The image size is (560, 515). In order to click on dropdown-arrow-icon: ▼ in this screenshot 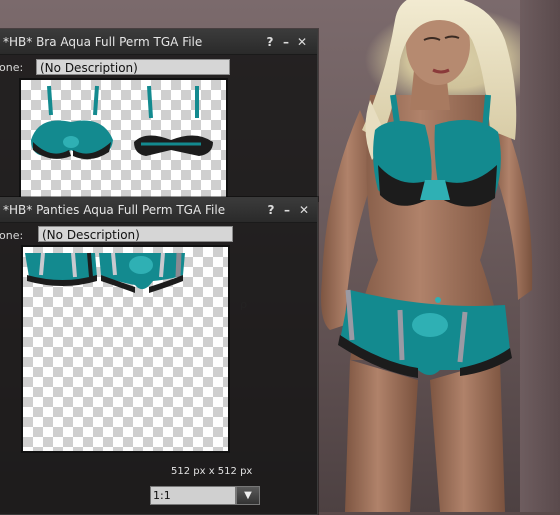, I will do `click(248, 495)`.